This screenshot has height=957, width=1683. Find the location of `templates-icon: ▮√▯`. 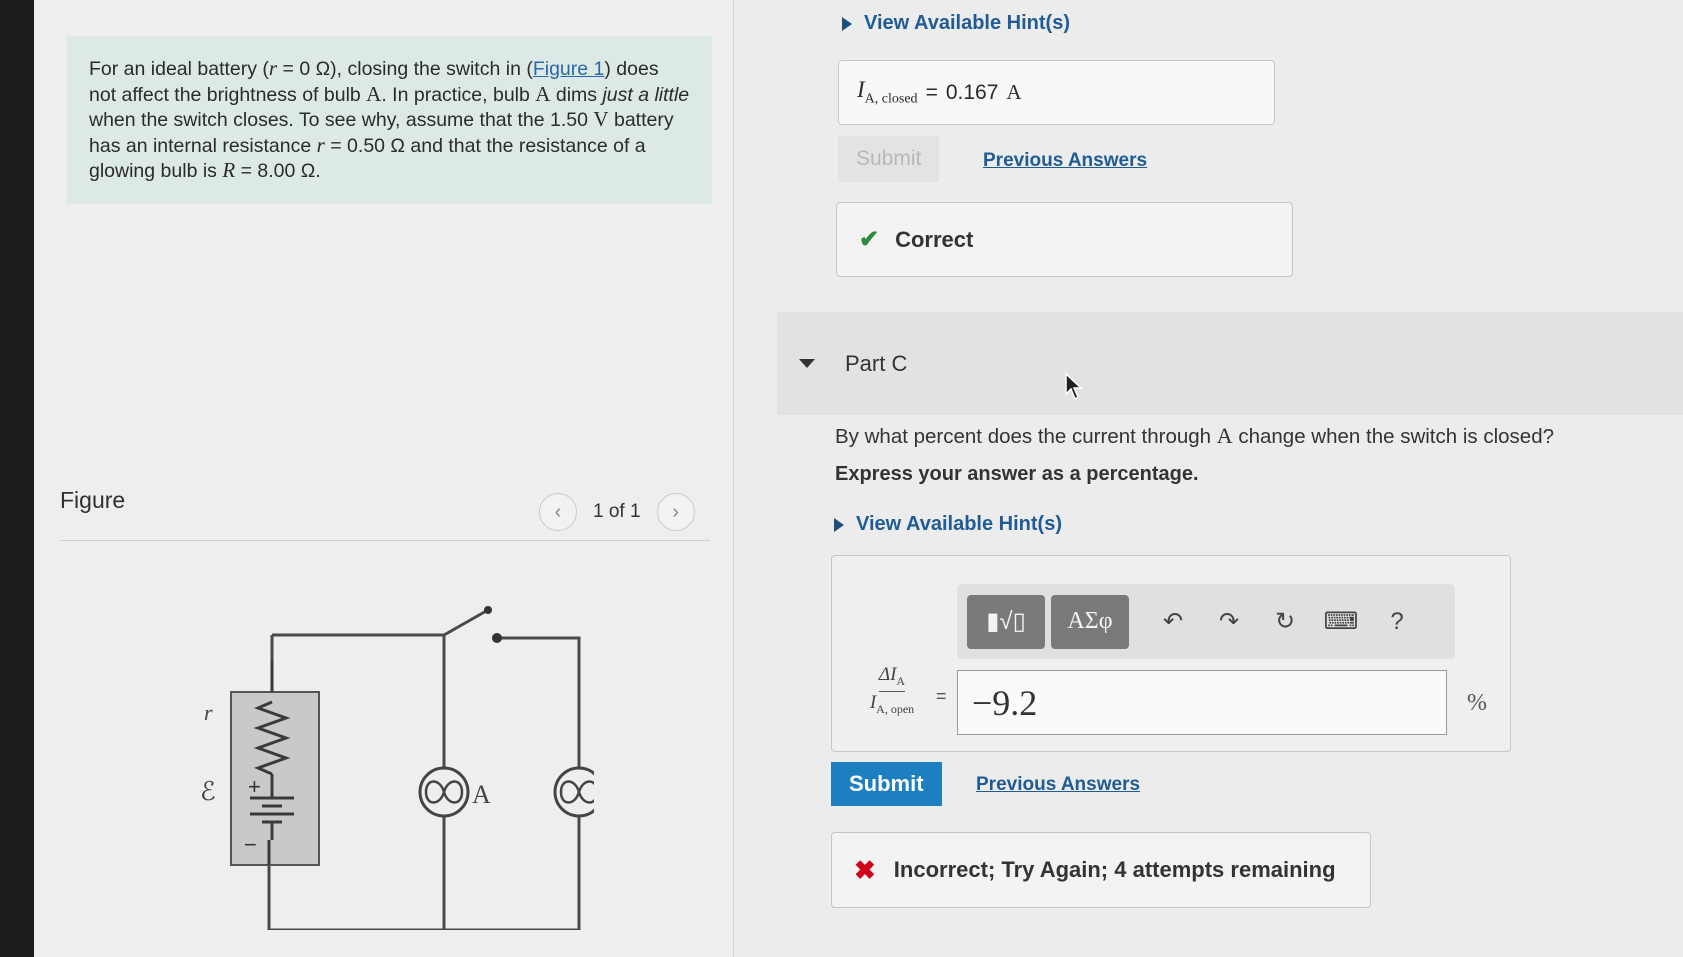

templates-icon: ▮√▯ is located at coordinates (1006, 621).